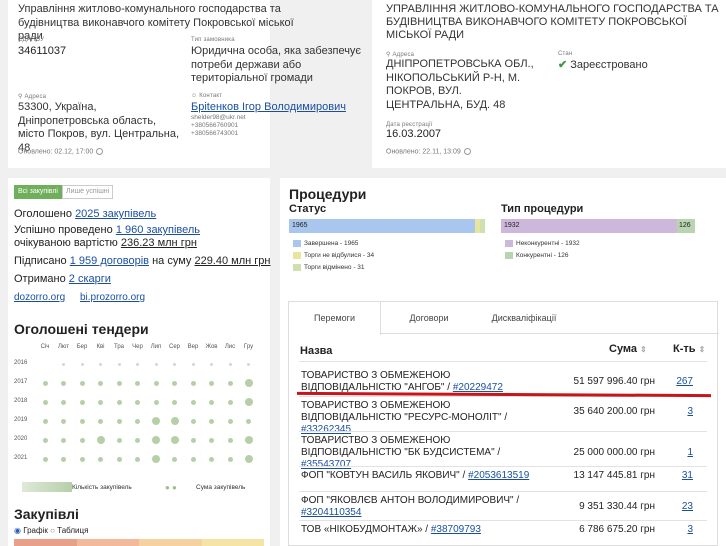 This screenshot has height=546, width=726. What do you see at coordinates (38, 192) in the screenshot?
I see `toggle-all: Всі закупівлі` at bounding box center [38, 192].